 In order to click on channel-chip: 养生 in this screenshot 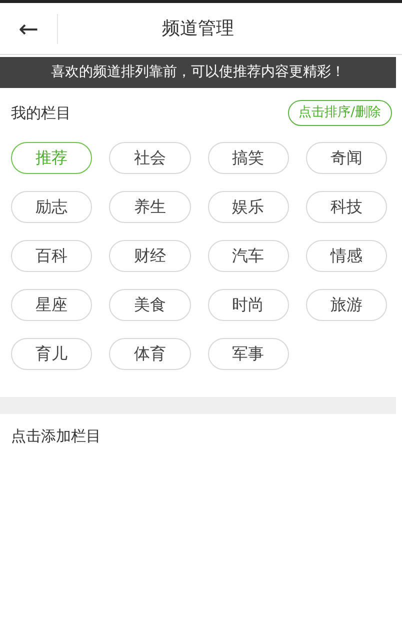, I will do `click(149, 207)`.